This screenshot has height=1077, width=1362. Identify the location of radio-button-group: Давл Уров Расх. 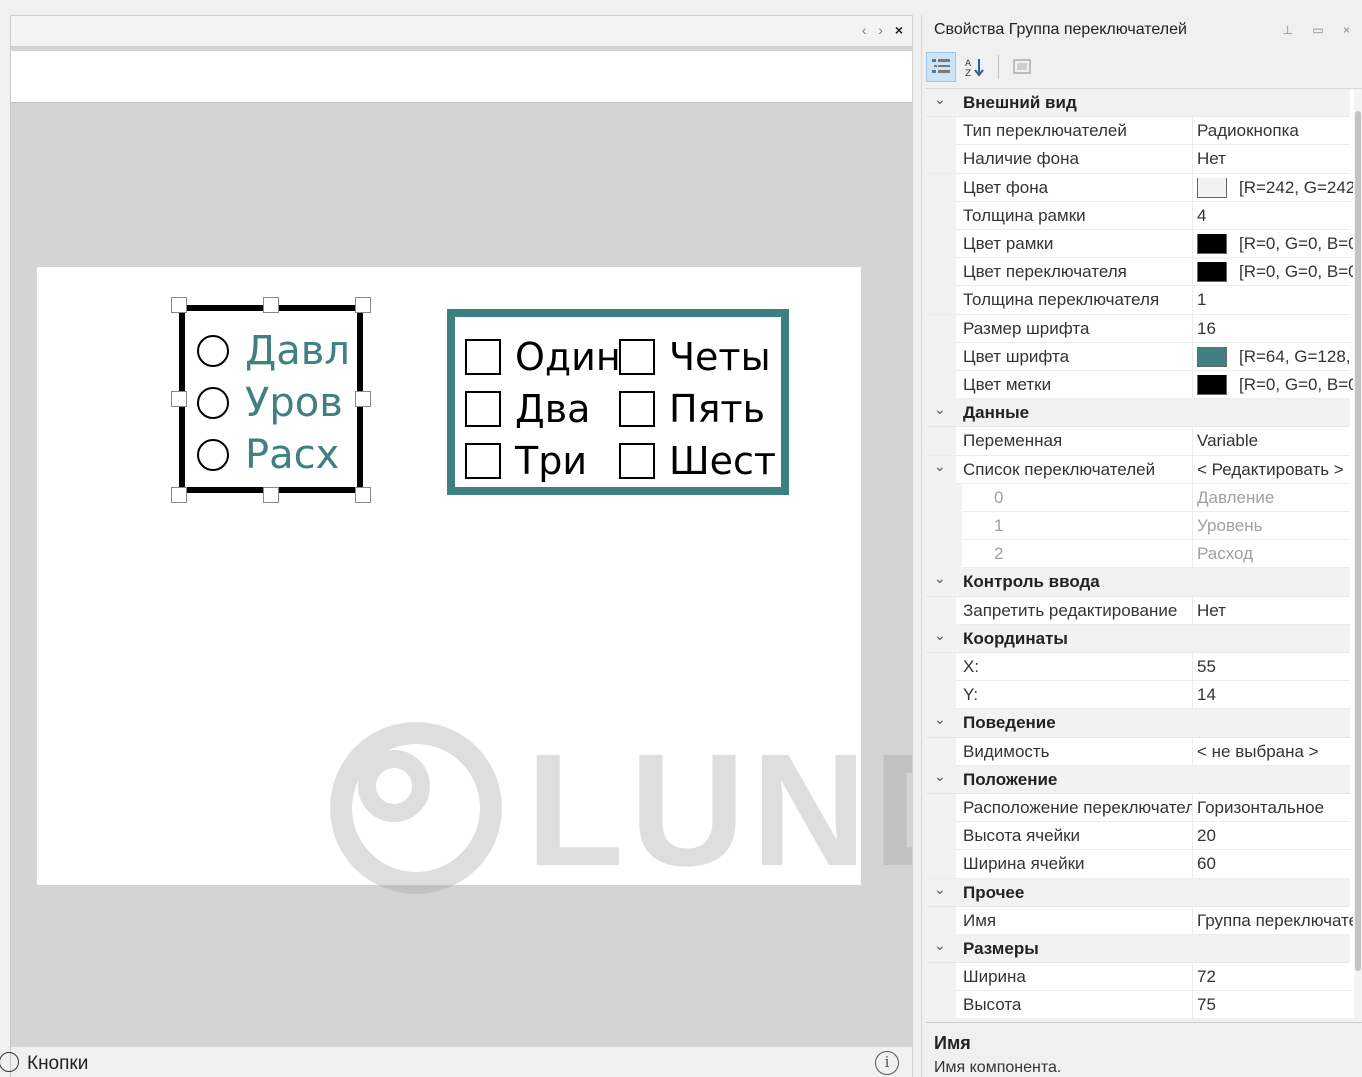
(271, 399).